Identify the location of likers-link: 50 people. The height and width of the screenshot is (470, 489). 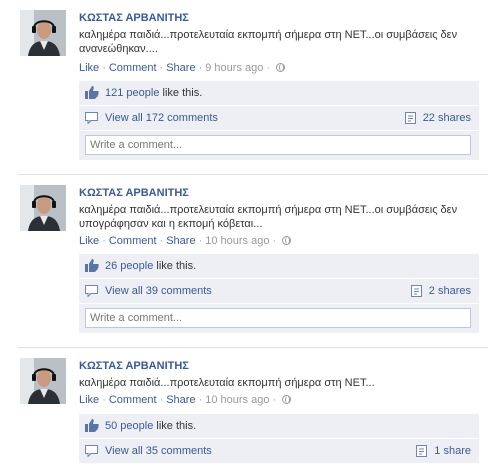
(129, 426).